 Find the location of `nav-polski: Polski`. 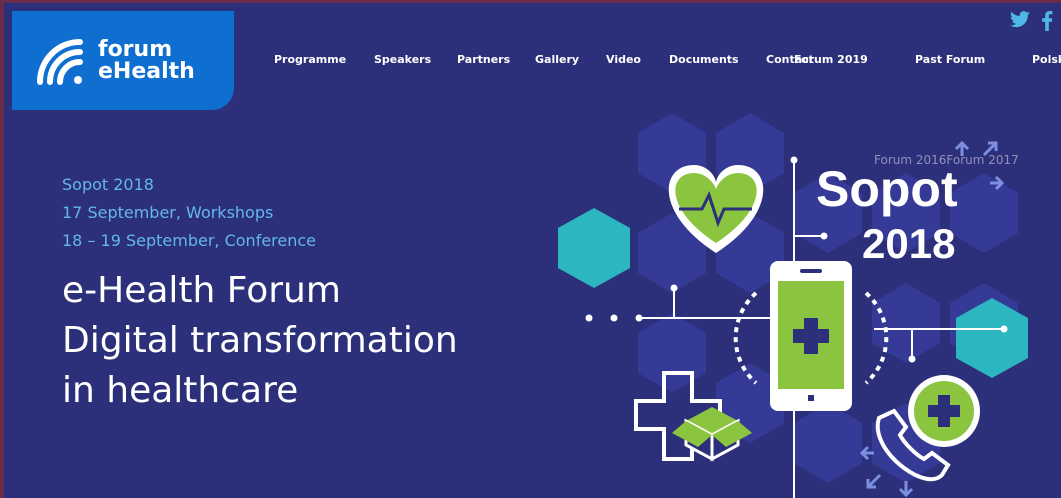

nav-polski: Polski is located at coordinates (1046, 59).